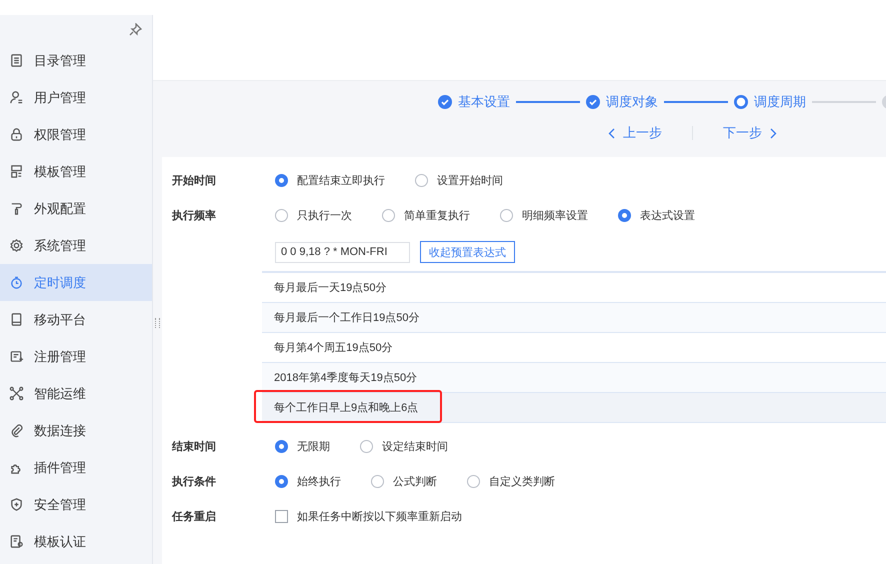 Image resolution: width=886 pixels, height=564 pixels. Describe the element at coordinates (16, 319) in the screenshot. I see `phone-icon` at that location.